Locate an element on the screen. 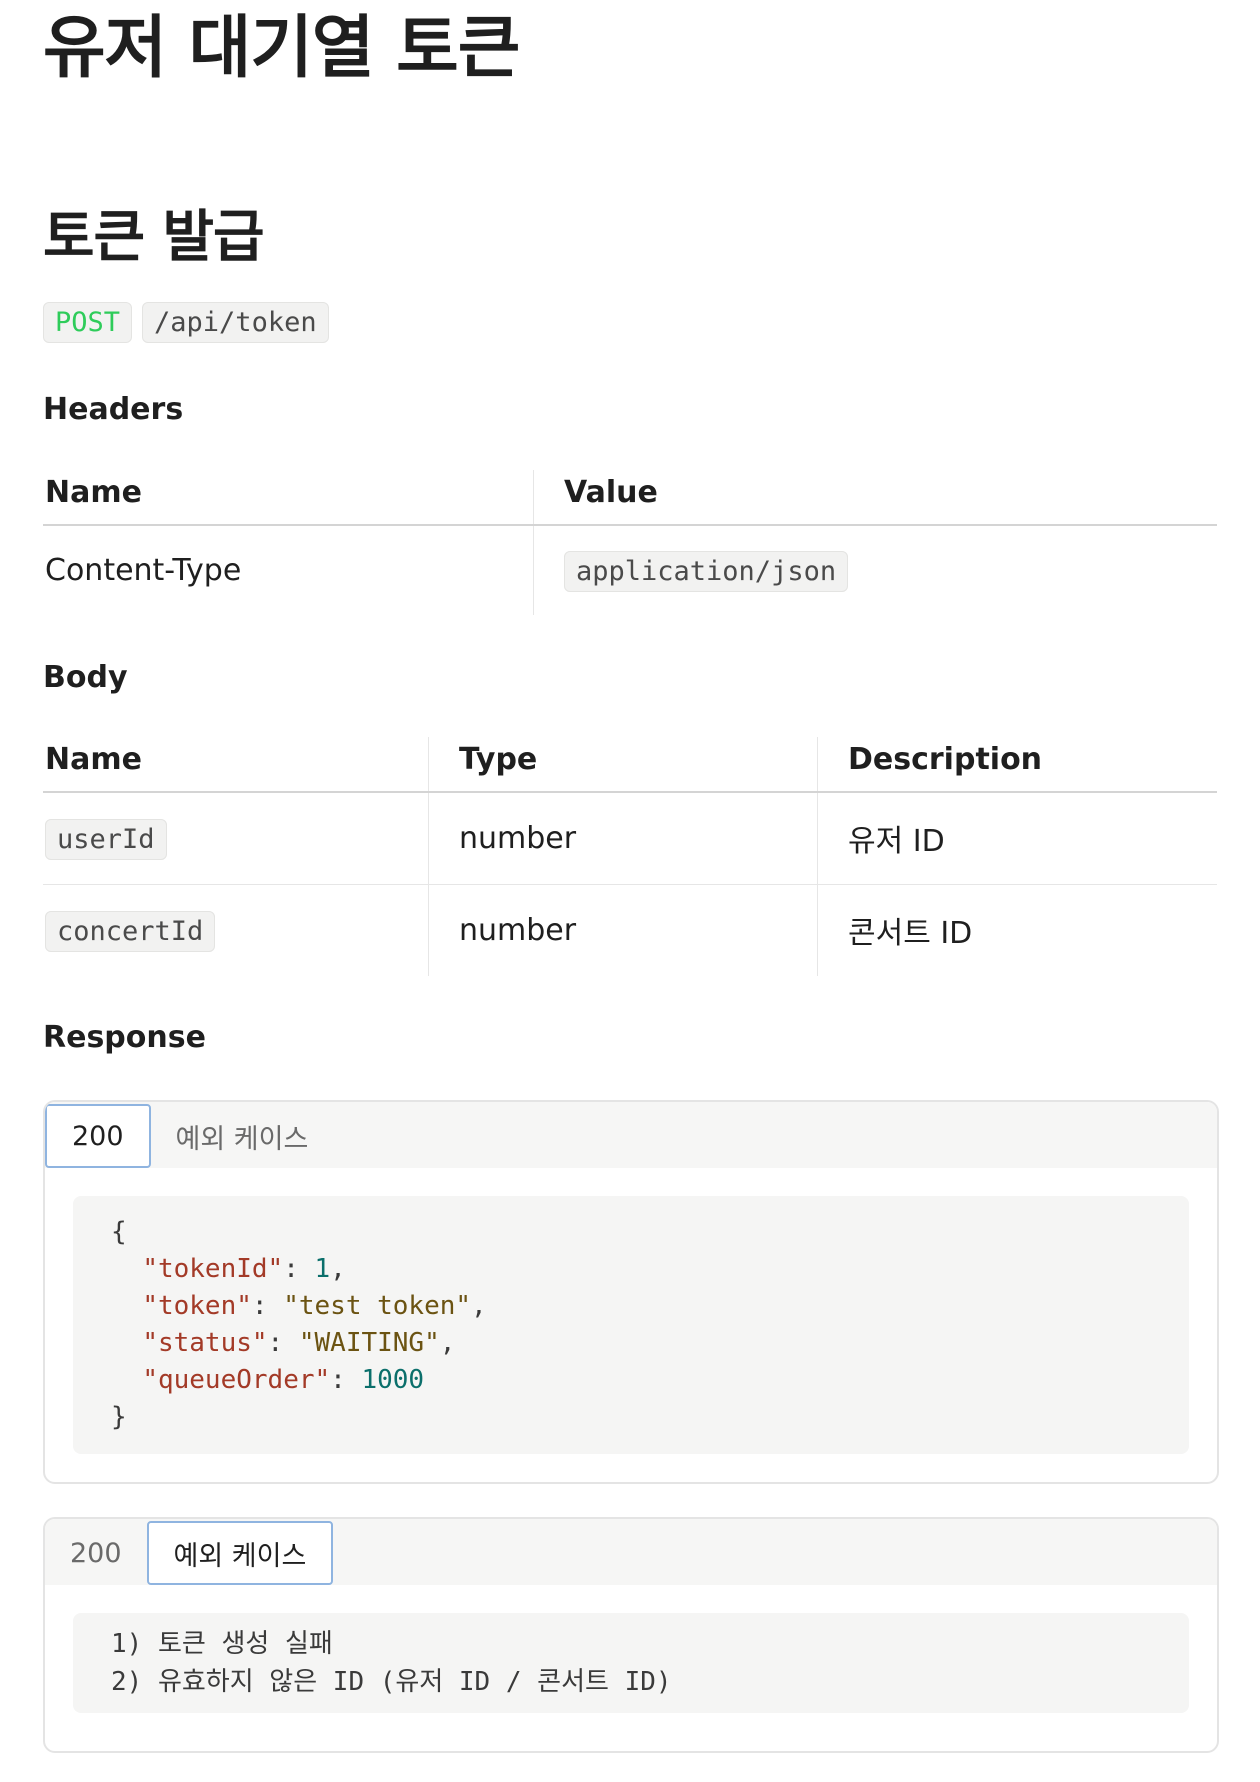 The image size is (1260, 1782). header-name-cell: Content-Type is located at coordinates (143, 570).